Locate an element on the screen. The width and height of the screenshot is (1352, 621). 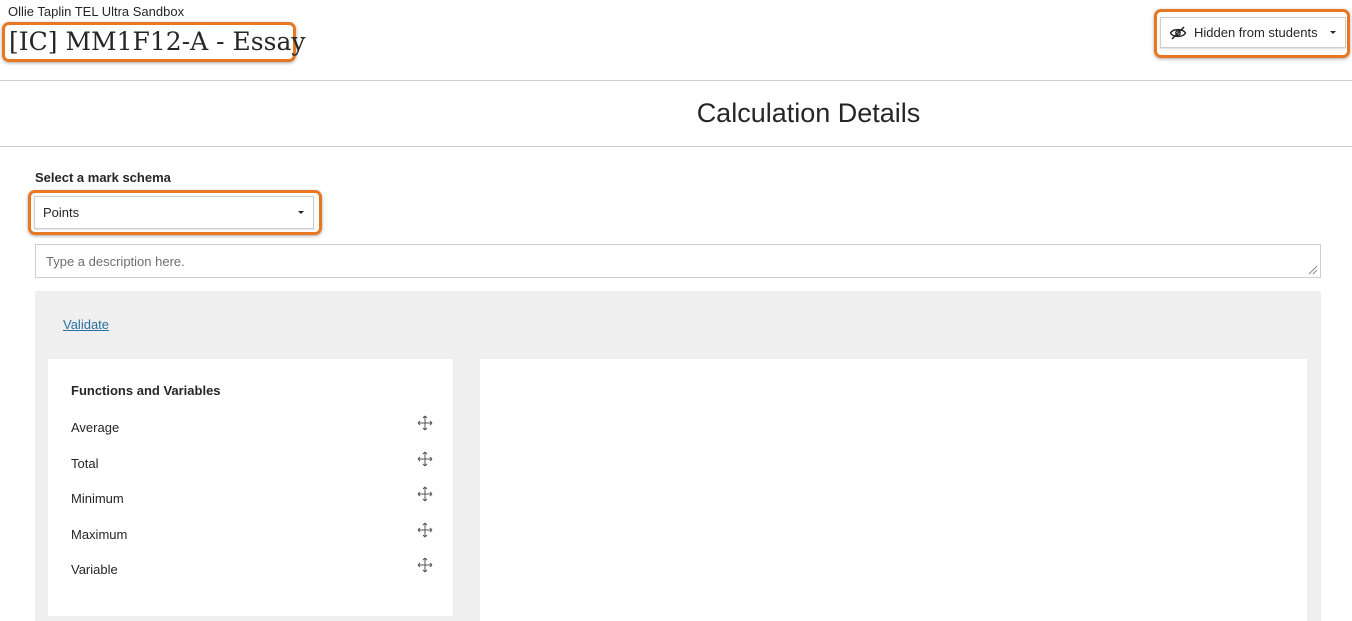
section-divider is located at coordinates (676, 146).